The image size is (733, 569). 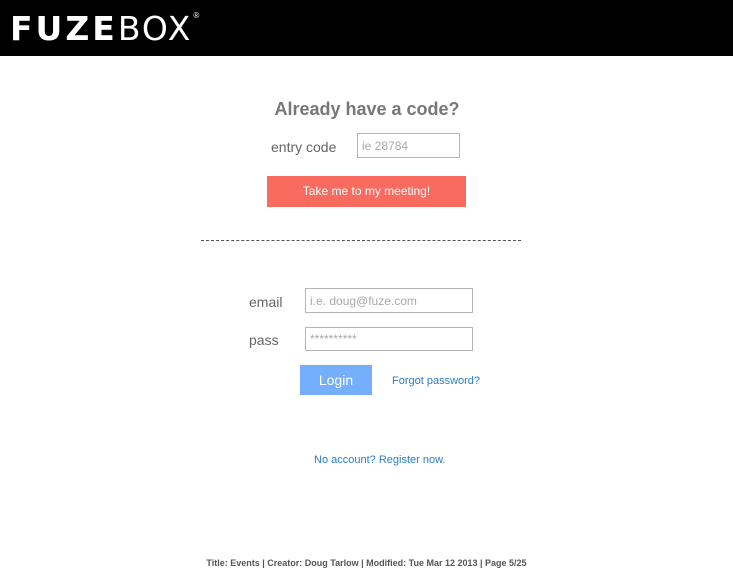 What do you see at coordinates (436, 381) in the screenshot?
I see `forgot-password-link: Forgot password?` at bounding box center [436, 381].